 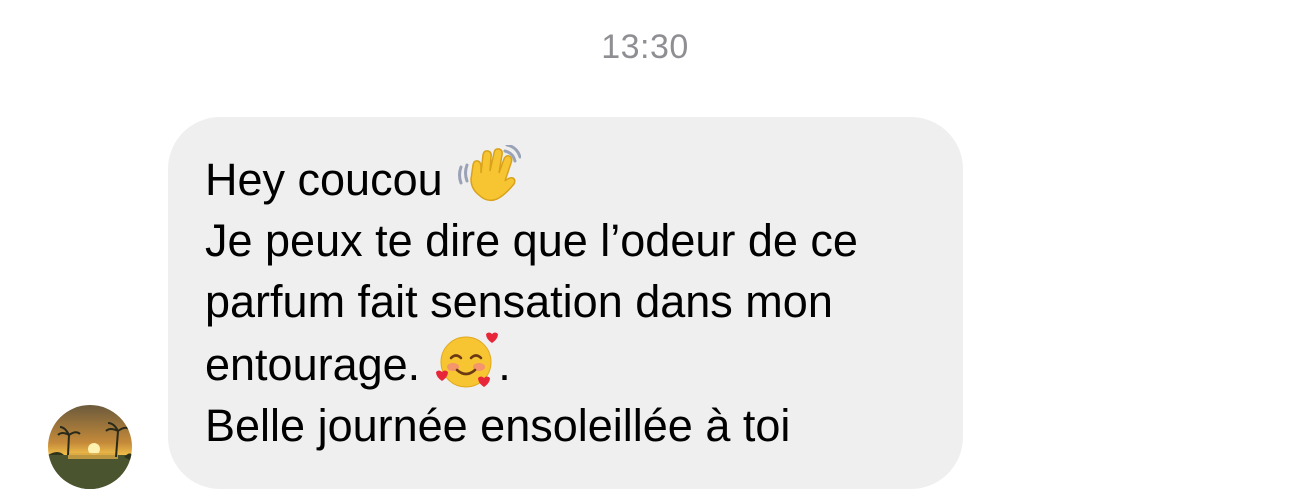 I want to click on sunset-photo-avatar, so click(x=90, y=447).